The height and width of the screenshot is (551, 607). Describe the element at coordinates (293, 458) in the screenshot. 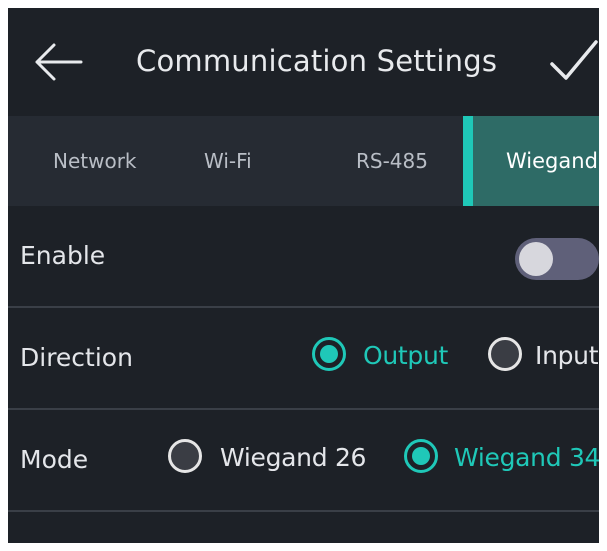

I see `radio-wiegand-26-label: Wiegand 26` at that location.